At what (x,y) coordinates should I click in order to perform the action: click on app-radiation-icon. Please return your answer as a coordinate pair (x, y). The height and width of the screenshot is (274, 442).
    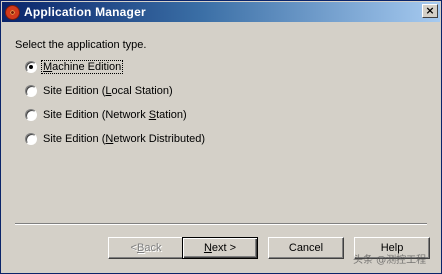
    Looking at the image, I should click on (12, 12).